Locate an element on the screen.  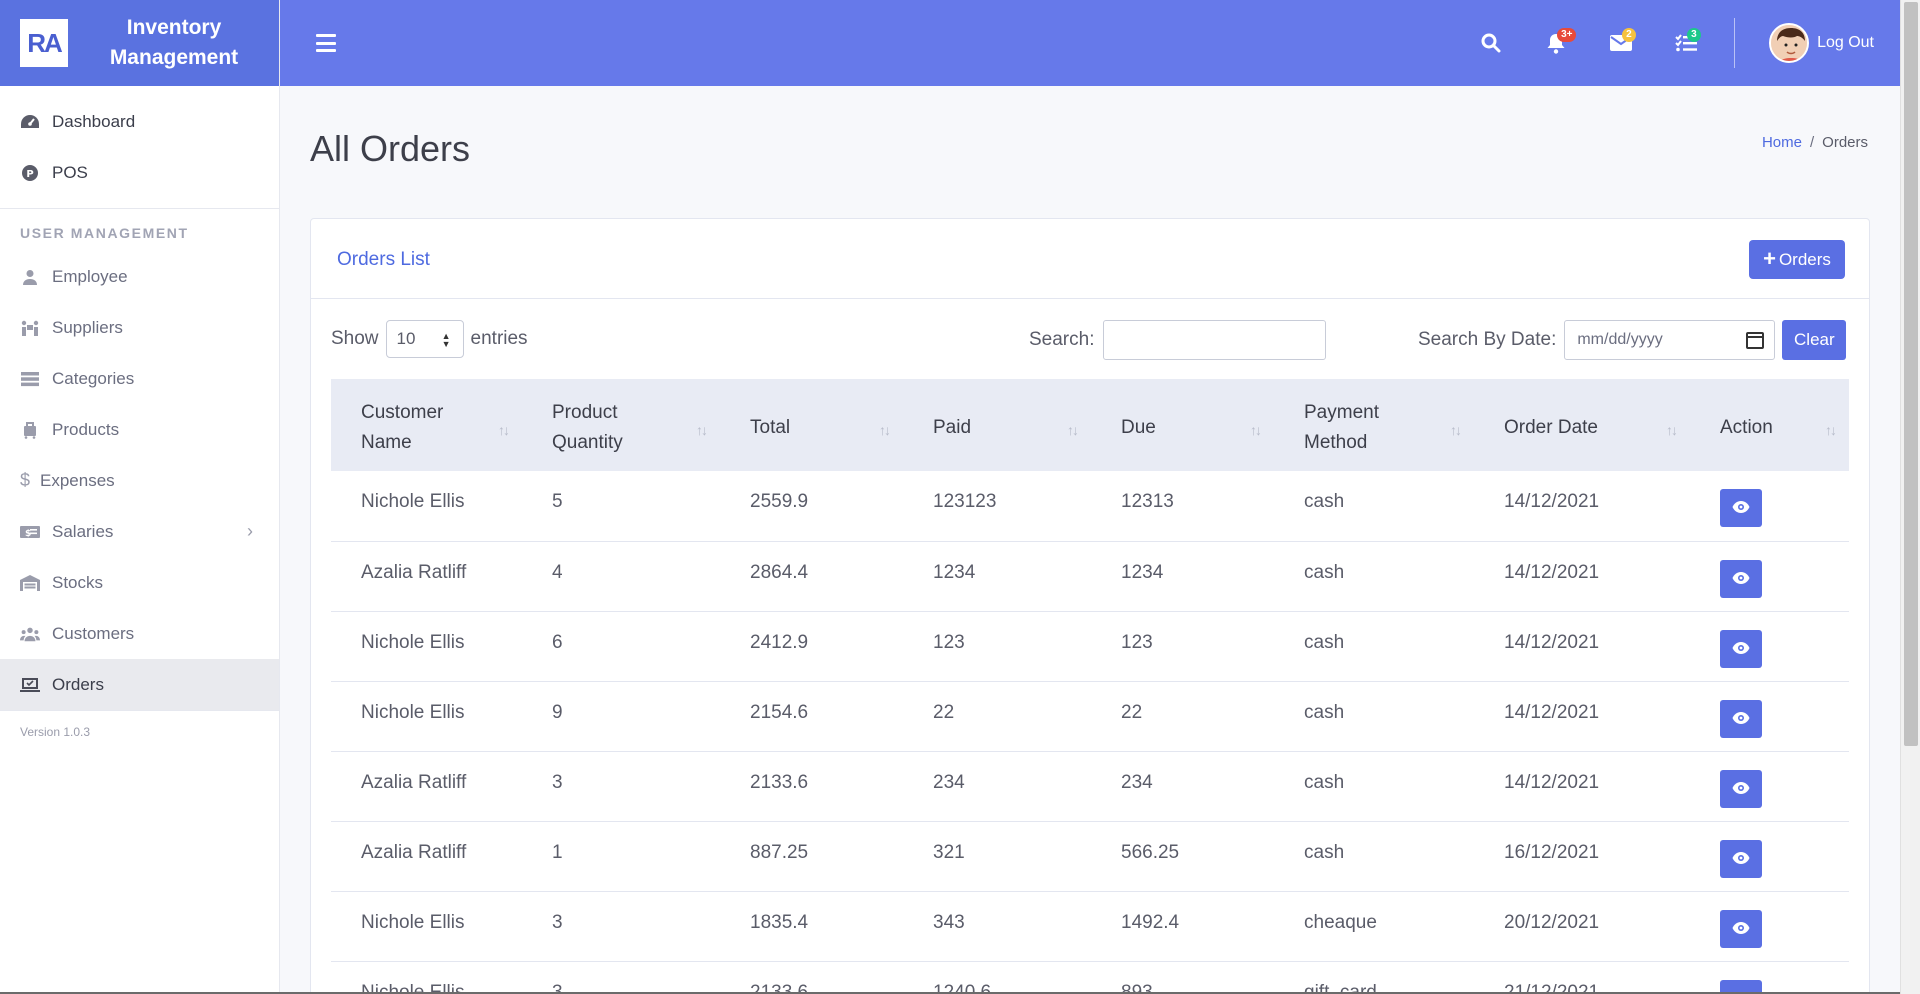
cell-paid: 123 is located at coordinates (949, 642).